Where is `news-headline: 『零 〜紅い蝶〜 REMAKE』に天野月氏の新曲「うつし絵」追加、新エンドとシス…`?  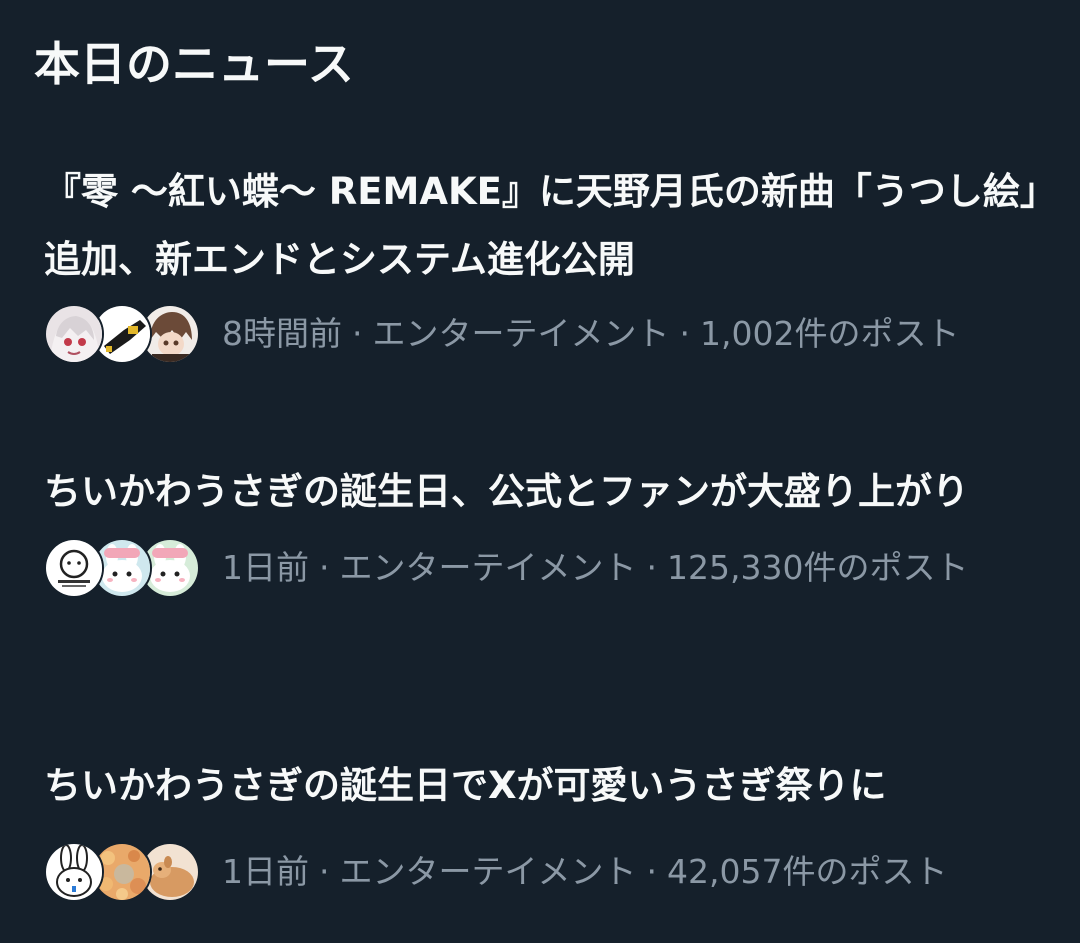
news-headline: 『零 〜紅い蝶〜 REMAKE』に天野月氏の新曲「うつし絵」追加、新エンドとシス… is located at coordinates (544, 226).